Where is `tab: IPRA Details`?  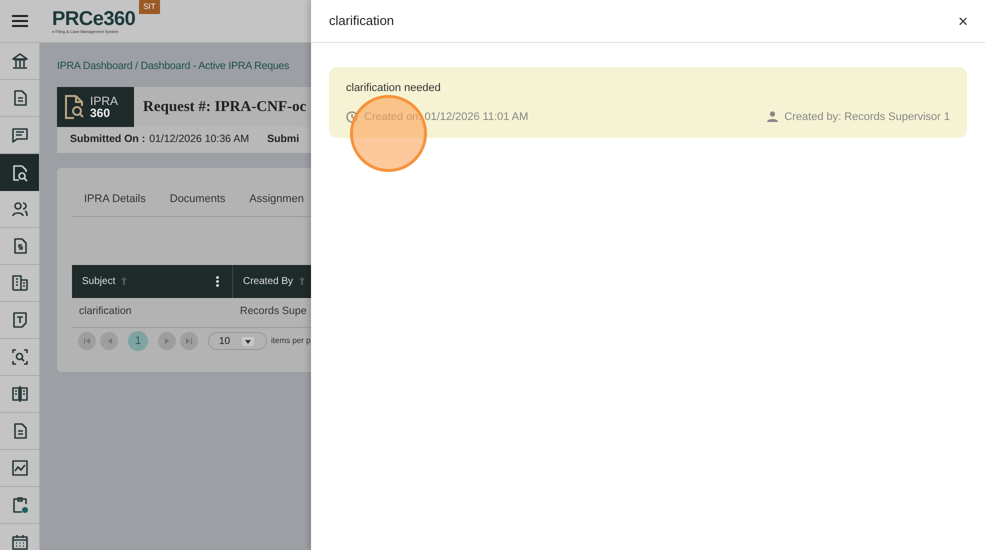
tab: IPRA Details is located at coordinates (115, 203).